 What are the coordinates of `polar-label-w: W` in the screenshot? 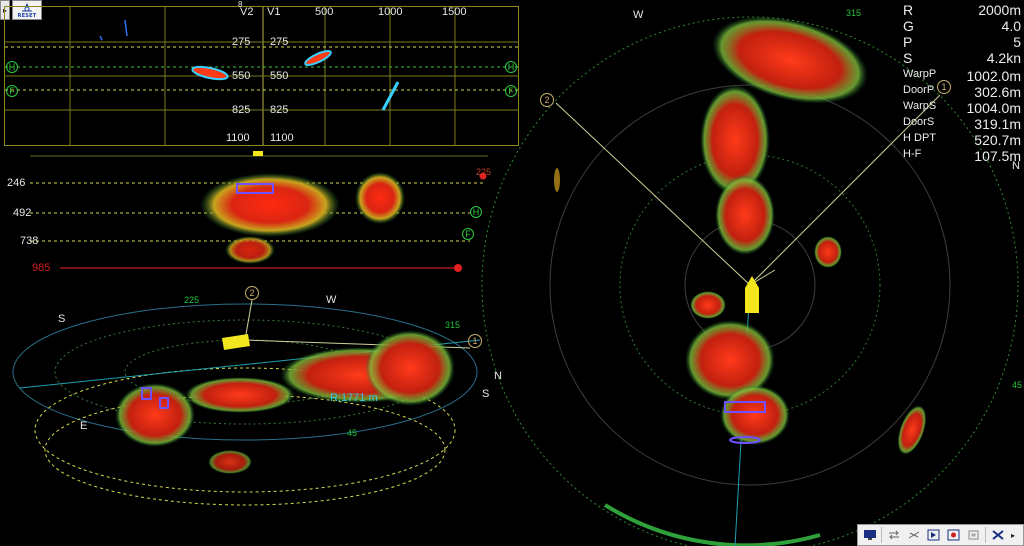 It's located at (638, 15).